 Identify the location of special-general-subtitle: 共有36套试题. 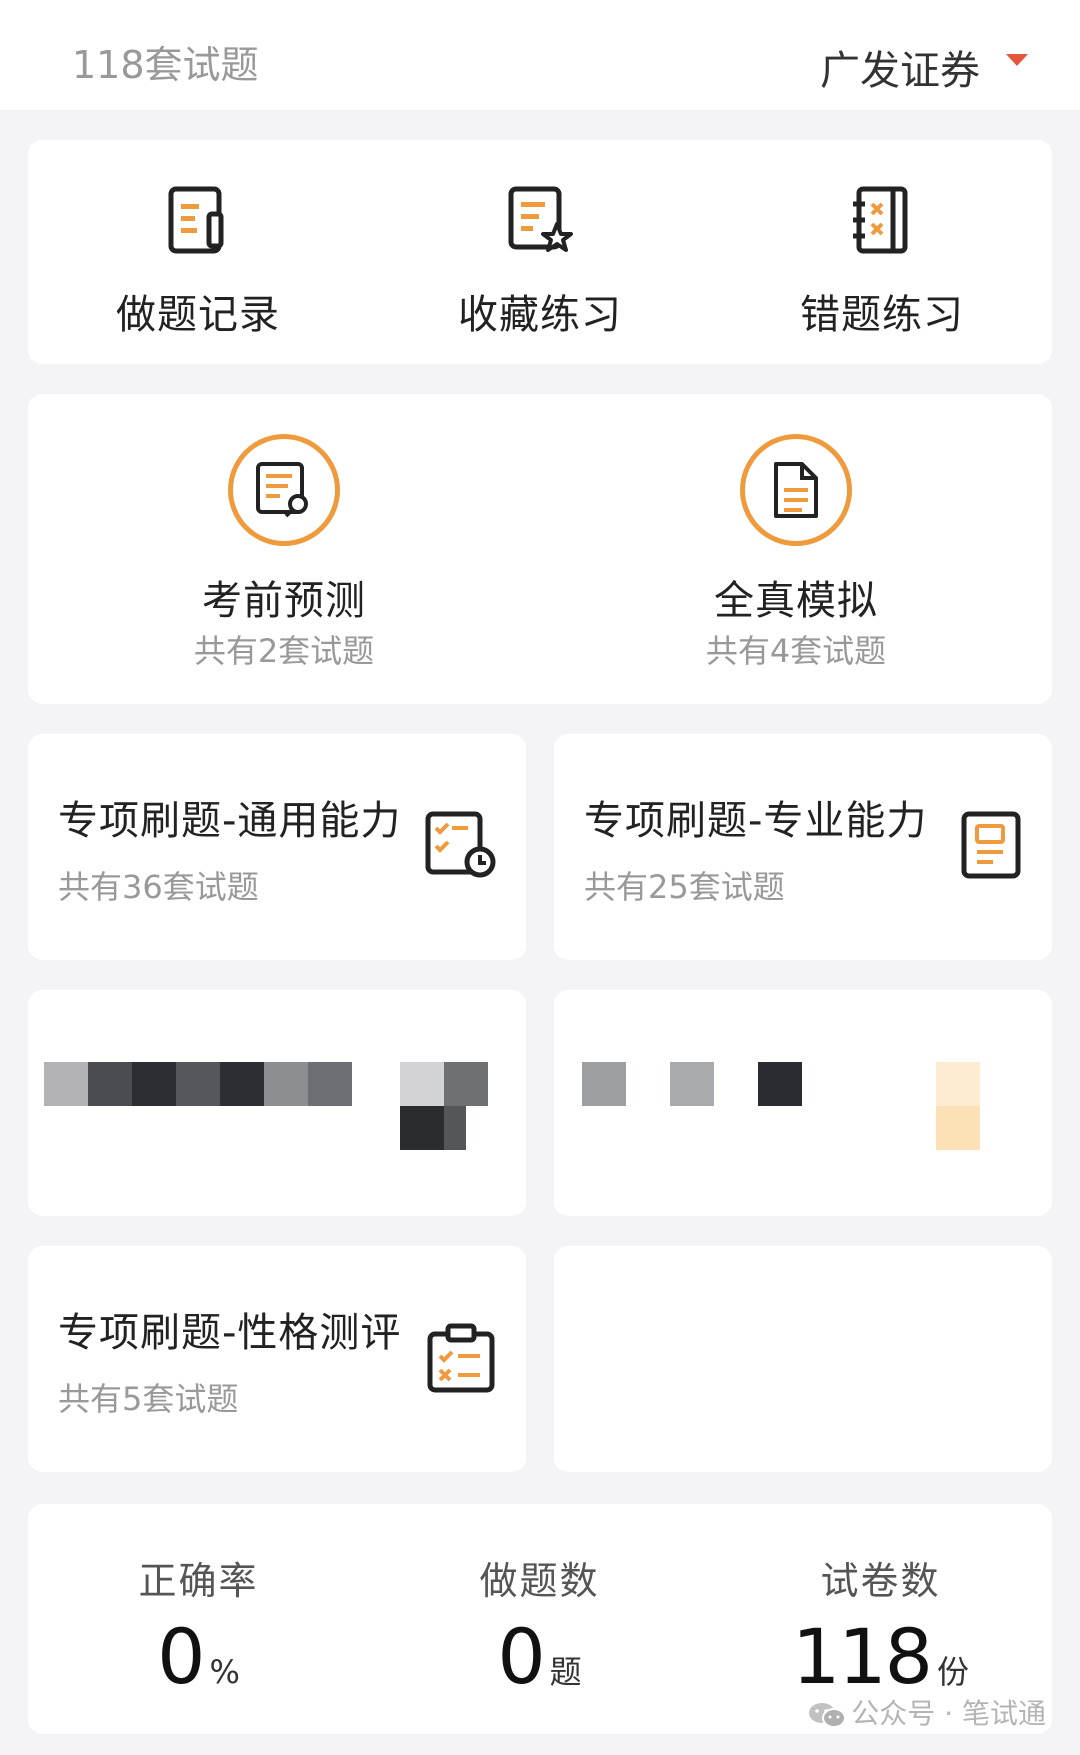
(158, 887).